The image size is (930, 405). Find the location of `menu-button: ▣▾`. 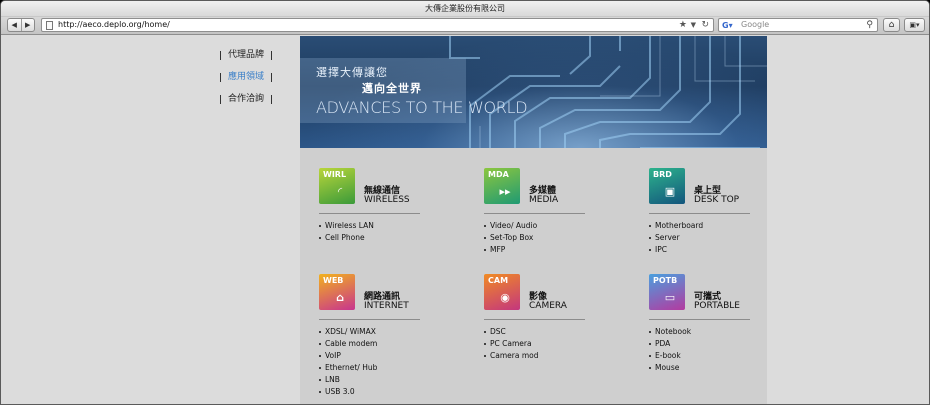

menu-button: ▣▾ is located at coordinates (914, 25).